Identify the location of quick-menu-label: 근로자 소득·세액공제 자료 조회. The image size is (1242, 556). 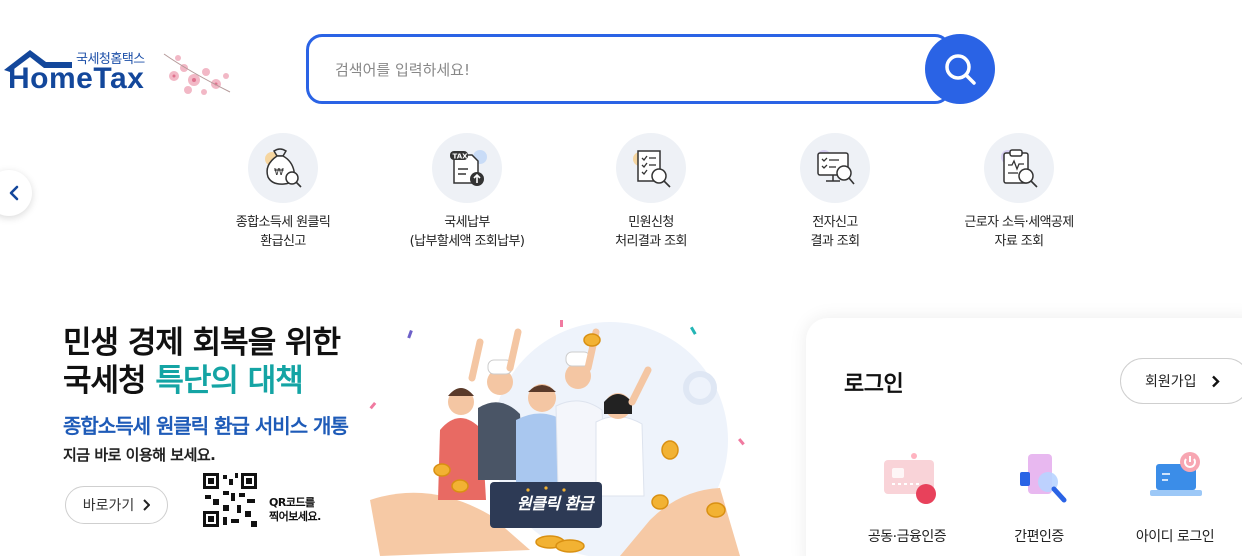
(1019, 232).